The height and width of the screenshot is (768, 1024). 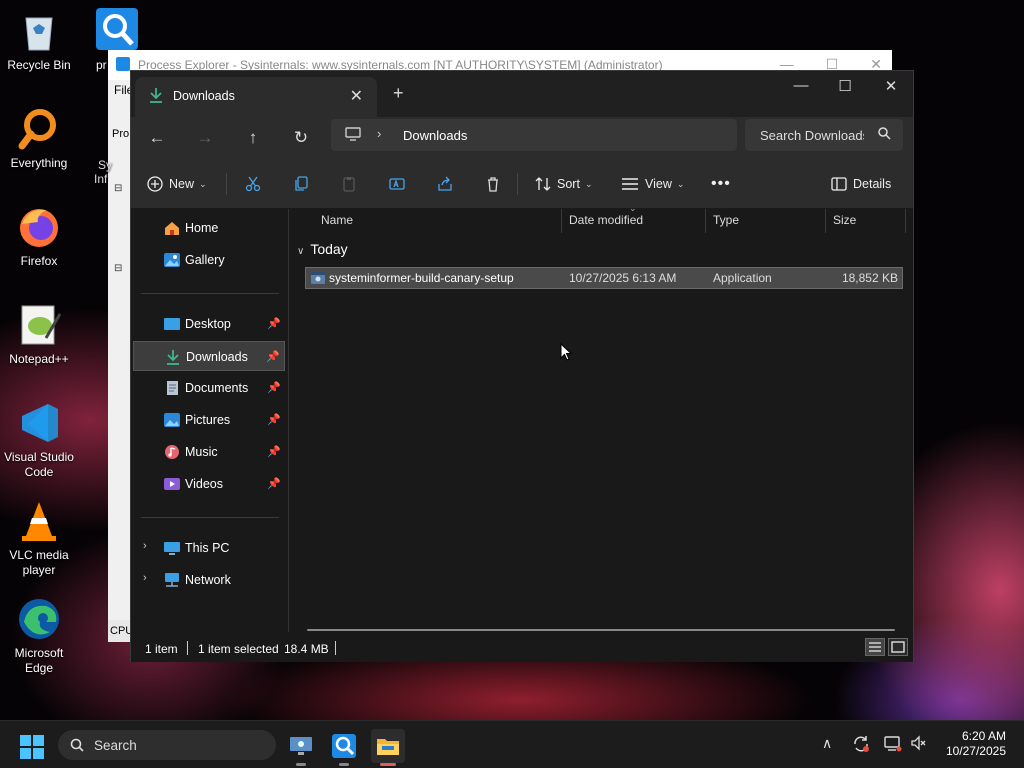 What do you see at coordinates (172, 580) in the screenshot?
I see `network-icon` at bounding box center [172, 580].